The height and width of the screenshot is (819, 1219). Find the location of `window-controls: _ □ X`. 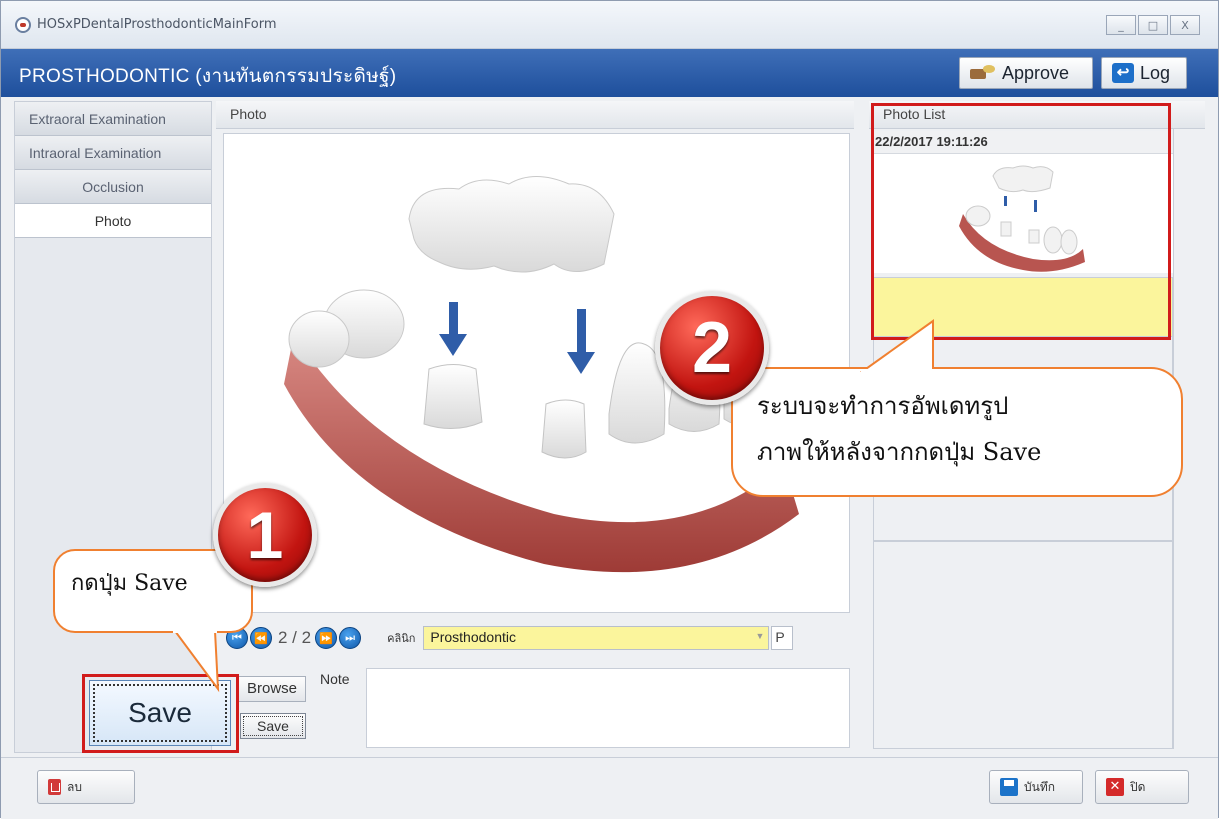

window-controls: _ □ X is located at coordinates (1153, 25).